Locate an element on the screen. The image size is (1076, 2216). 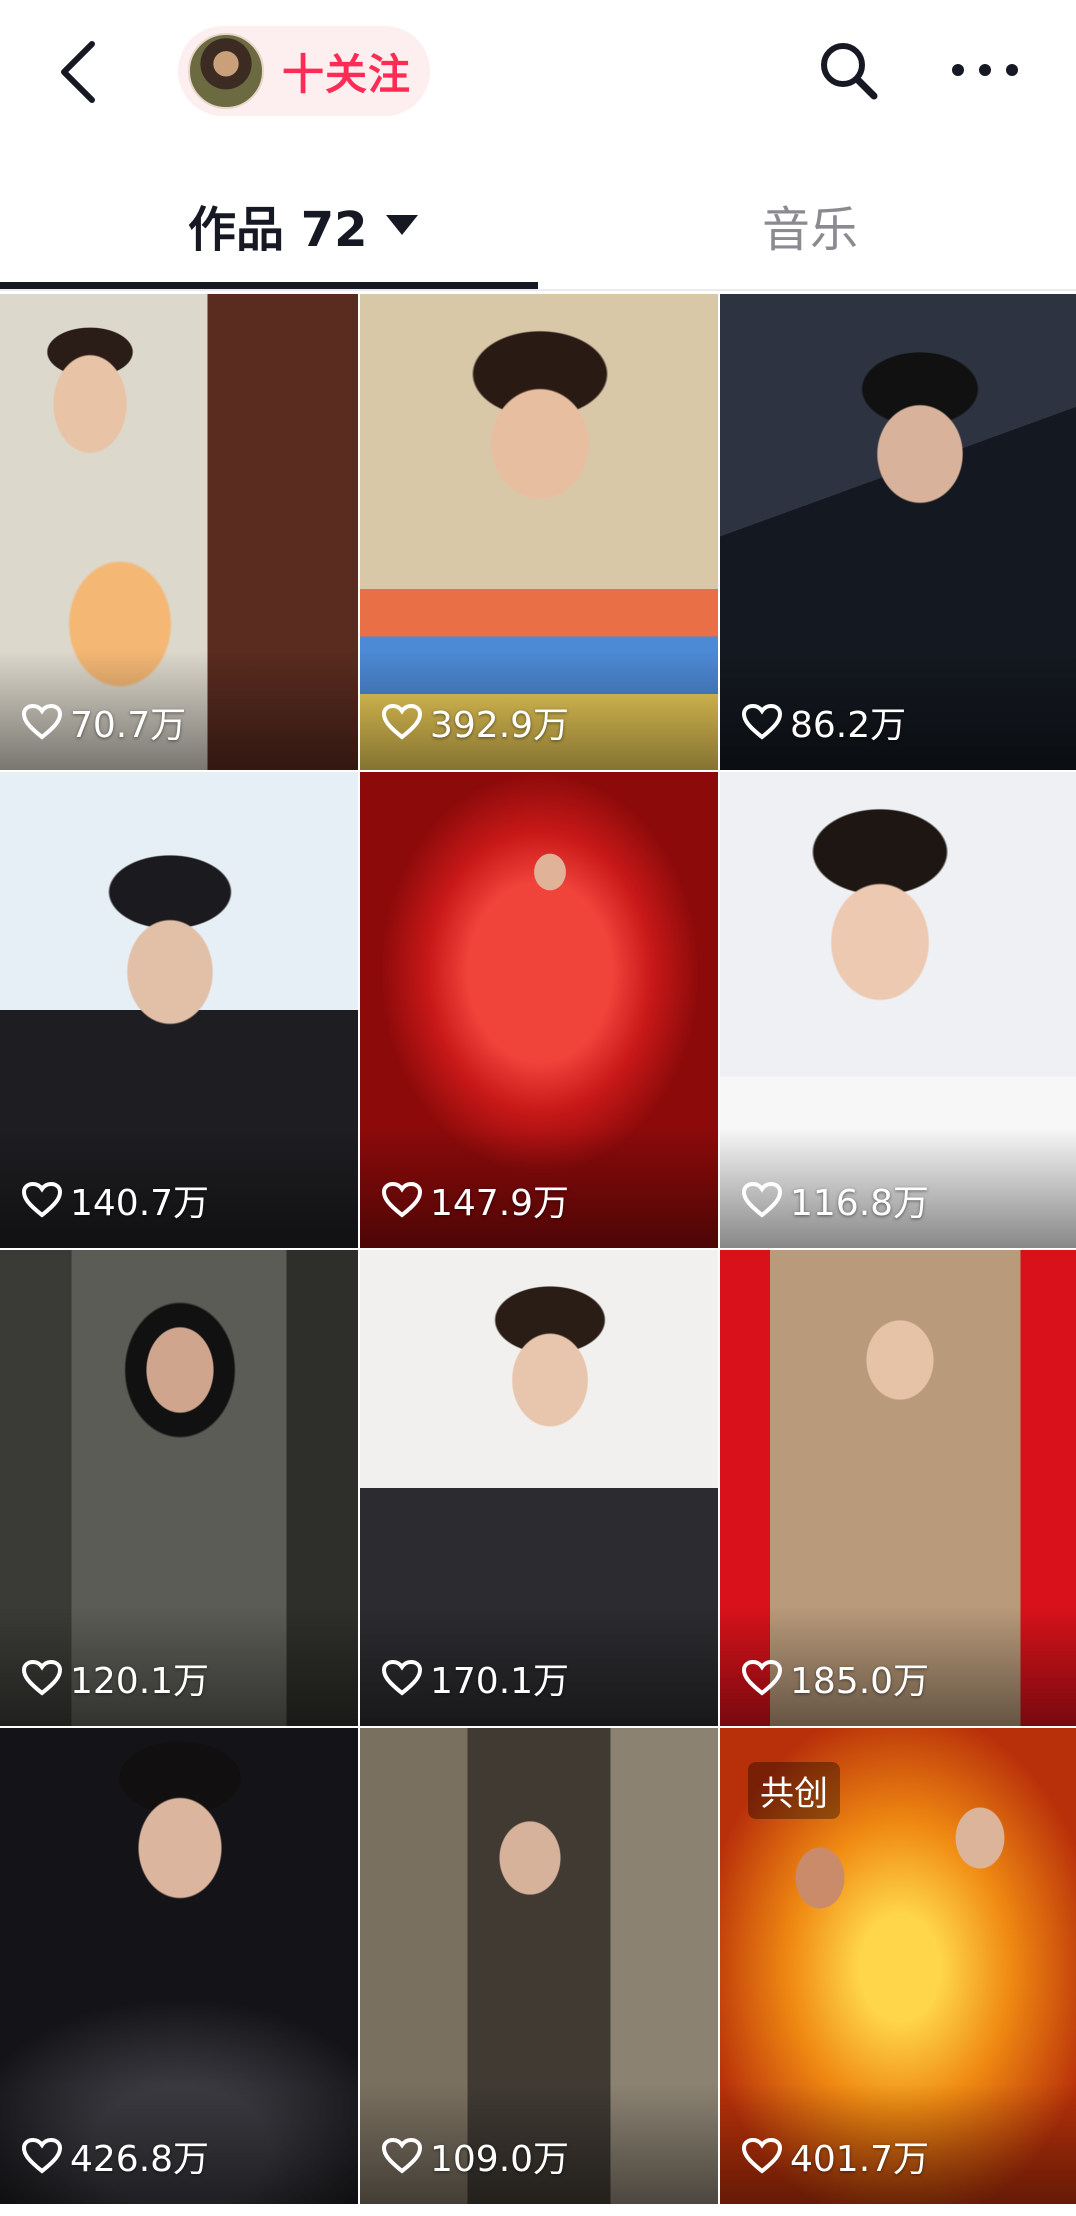
like-count: 109.0万 is located at coordinates (475, 2156).